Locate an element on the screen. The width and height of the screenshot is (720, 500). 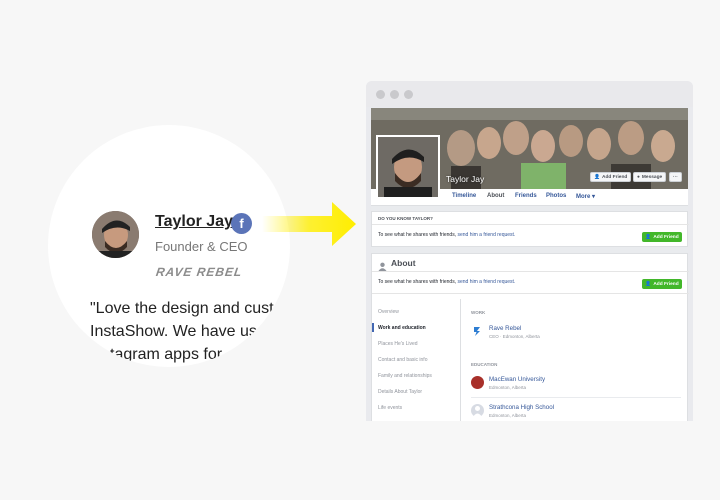
work-entry-sub: CEO · Edmonton, Alberta is located at coordinates (514, 336).